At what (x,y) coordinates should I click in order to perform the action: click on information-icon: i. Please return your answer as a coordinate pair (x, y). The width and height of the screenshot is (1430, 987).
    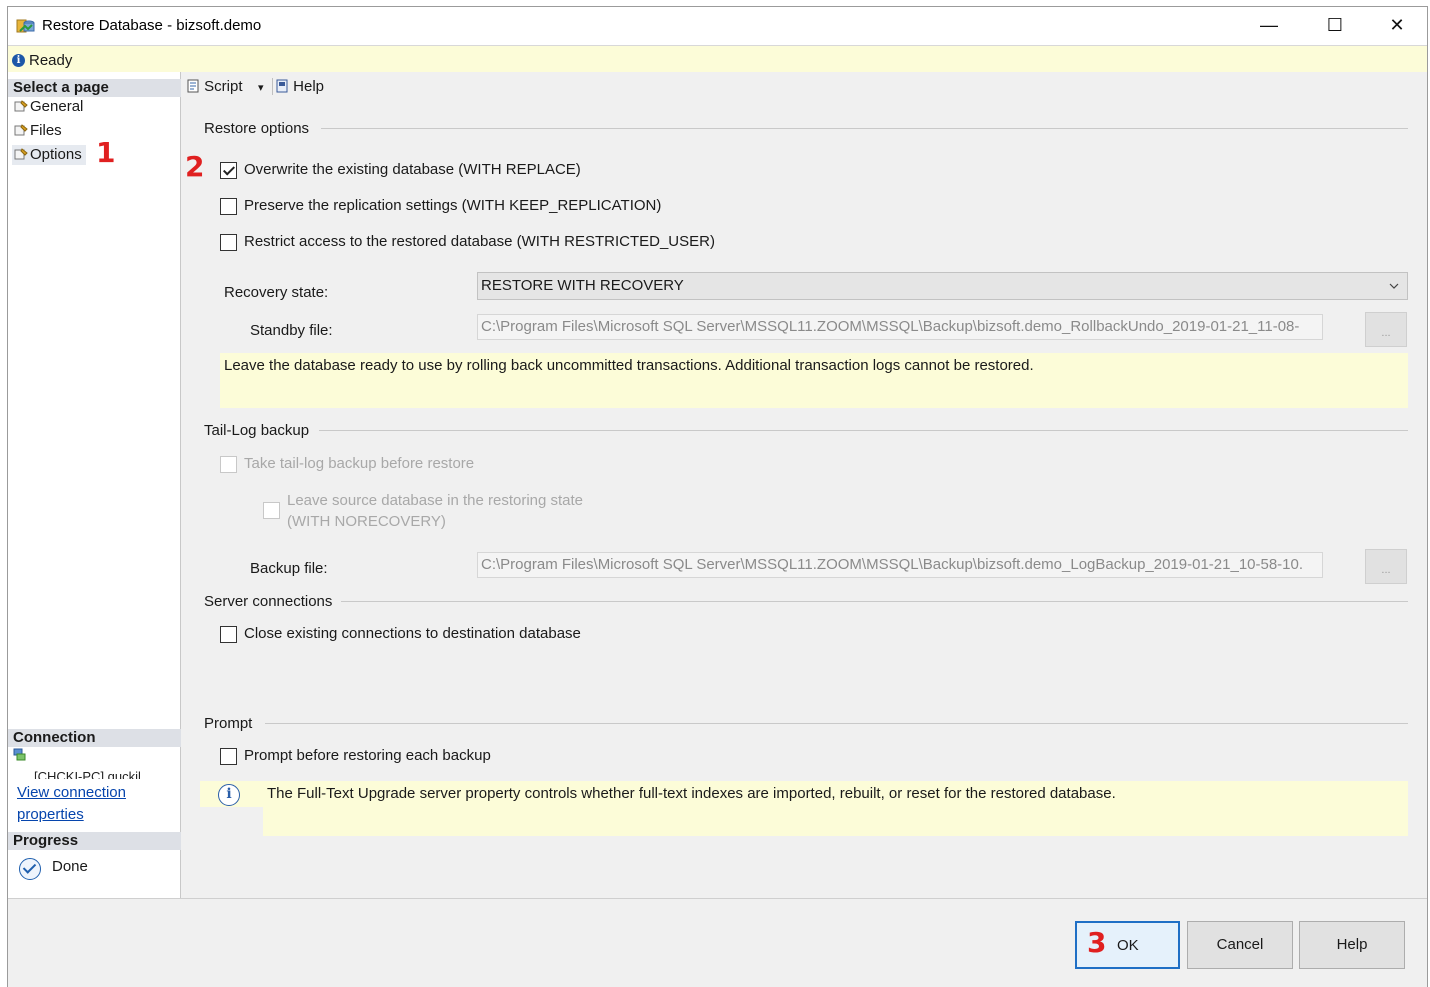
    Looking at the image, I should click on (229, 795).